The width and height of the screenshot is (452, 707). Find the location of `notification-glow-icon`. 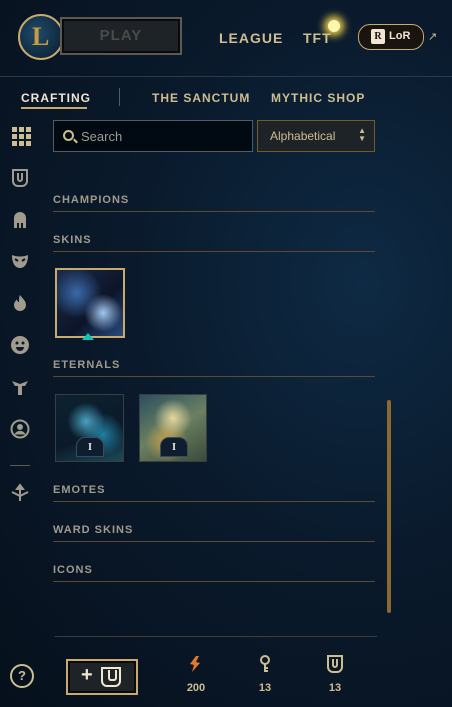

notification-glow-icon is located at coordinates (334, 26).